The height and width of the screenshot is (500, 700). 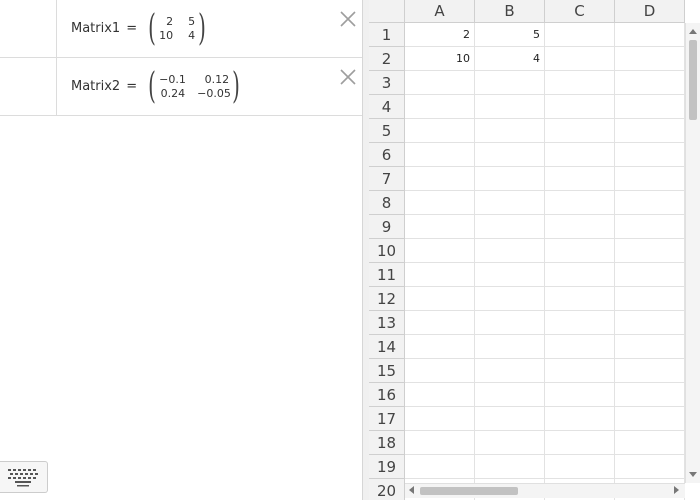 What do you see at coordinates (545, 490) in the screenshot?
I see `horizontal-scrollbar` at bounding box center [545, 490].